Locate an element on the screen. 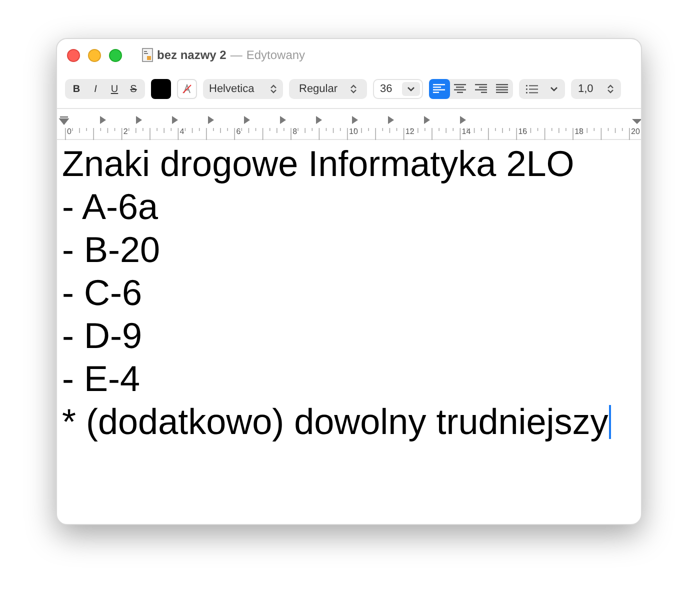 This screenshot has width=698, height=600. document-line: * (dodatkowo) dowolny trudniejszy is located at coordinates (335, 421).